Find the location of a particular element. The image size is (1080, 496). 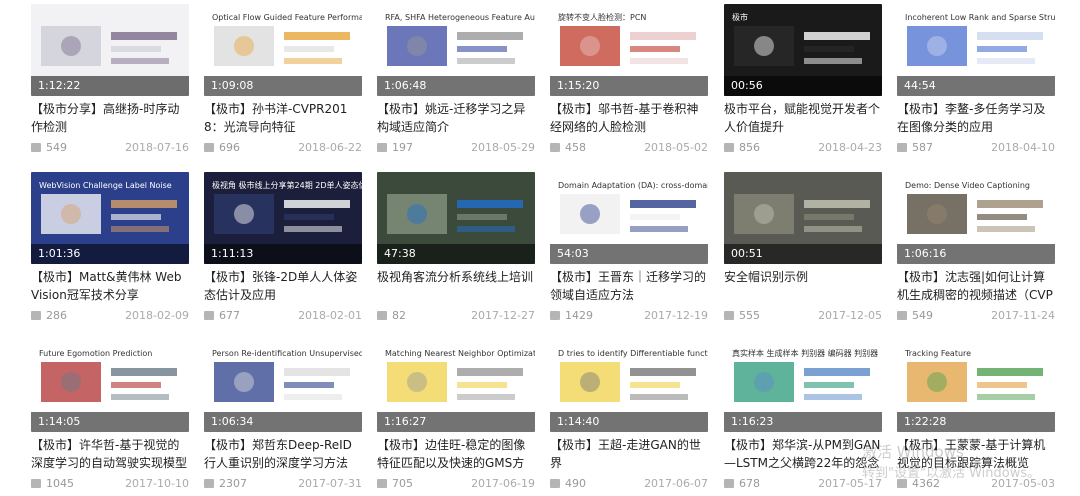

video-duration: 1:12:22 is located at coordinates (110, 86).